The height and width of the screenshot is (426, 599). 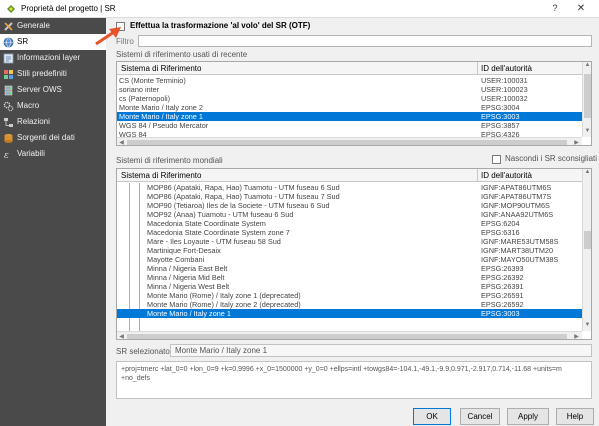 What do you see at coordinates (187, 268) in the screenshot?
I see `crs-name-cell: Minna / Nigeria East Belt` at bounding box center [187, 268].